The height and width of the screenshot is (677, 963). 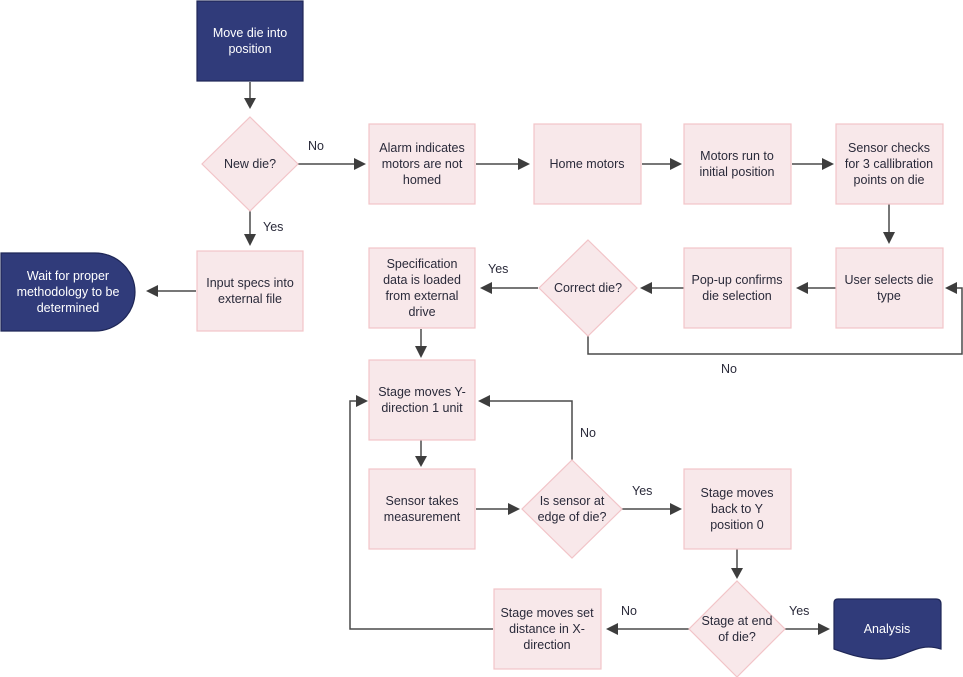 What do you see at coordinates (422, 296) in the screenshot?
I see `node-label-line: from external` at bounding box center [422, 296].